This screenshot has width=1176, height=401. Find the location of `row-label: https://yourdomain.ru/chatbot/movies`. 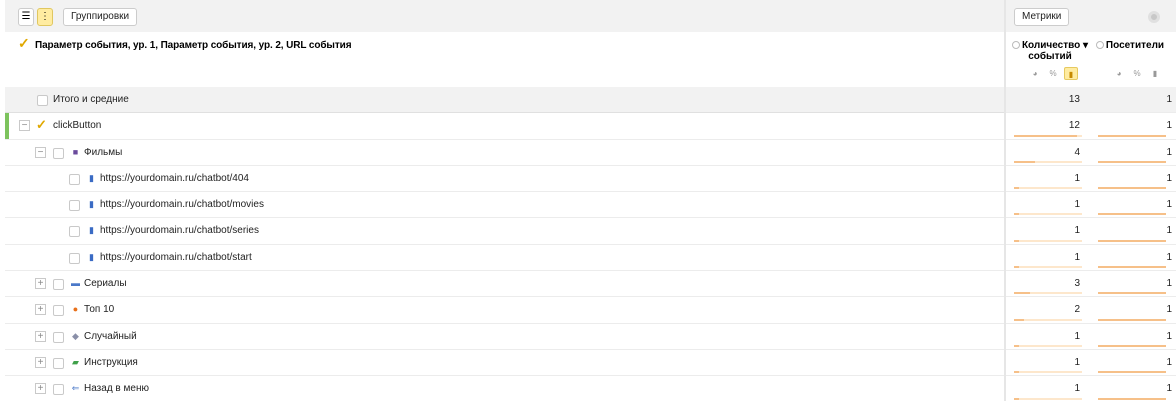

row-label: https://yourdomain.ru/chatbot/movies is located at coordinates (182, 205).